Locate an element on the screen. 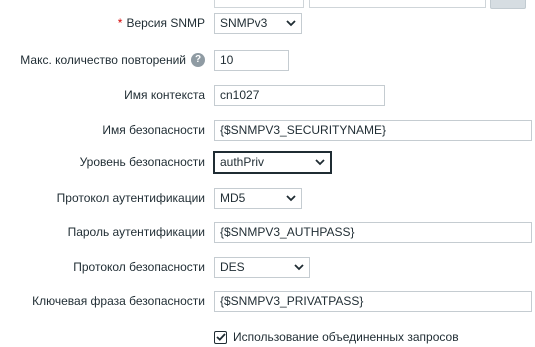  row-auth-protocol: Протокол аутентификации MD5 is located at coordinates (267, 198).